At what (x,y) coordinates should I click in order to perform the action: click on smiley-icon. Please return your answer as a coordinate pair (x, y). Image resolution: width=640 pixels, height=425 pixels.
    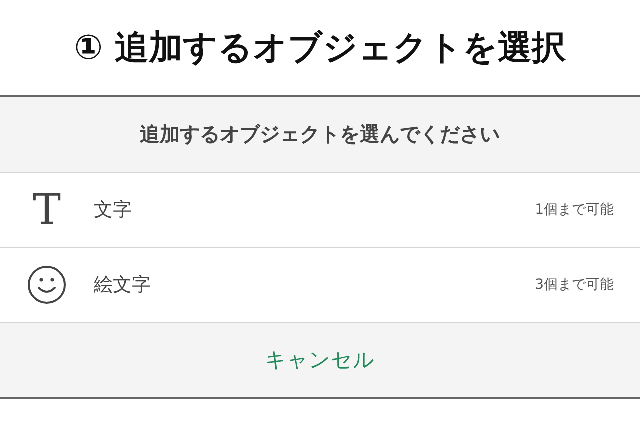
    Looking at the image, I should click on (47, 285).